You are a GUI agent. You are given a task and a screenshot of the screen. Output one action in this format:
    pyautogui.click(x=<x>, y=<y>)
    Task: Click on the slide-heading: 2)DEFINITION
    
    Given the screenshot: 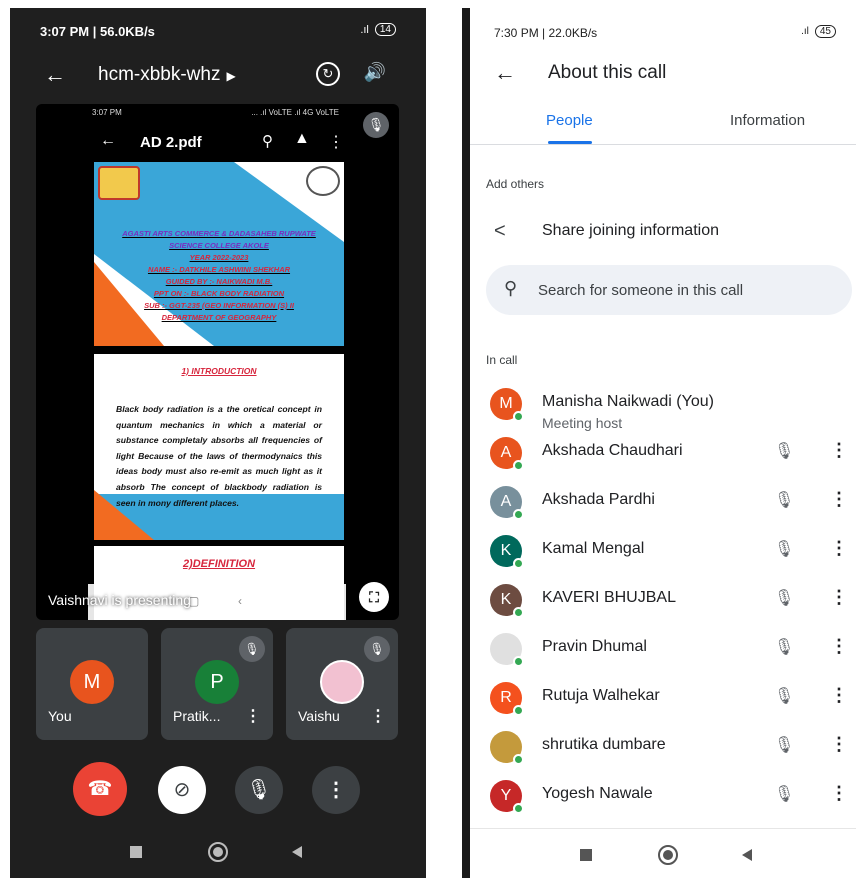 What is the action you would take?
    pyautogui.click(x=219, y=564)
    